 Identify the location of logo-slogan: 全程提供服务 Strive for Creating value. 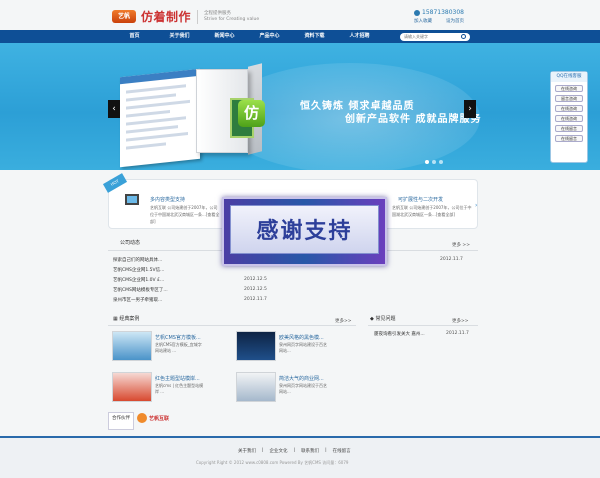
(231, 17).